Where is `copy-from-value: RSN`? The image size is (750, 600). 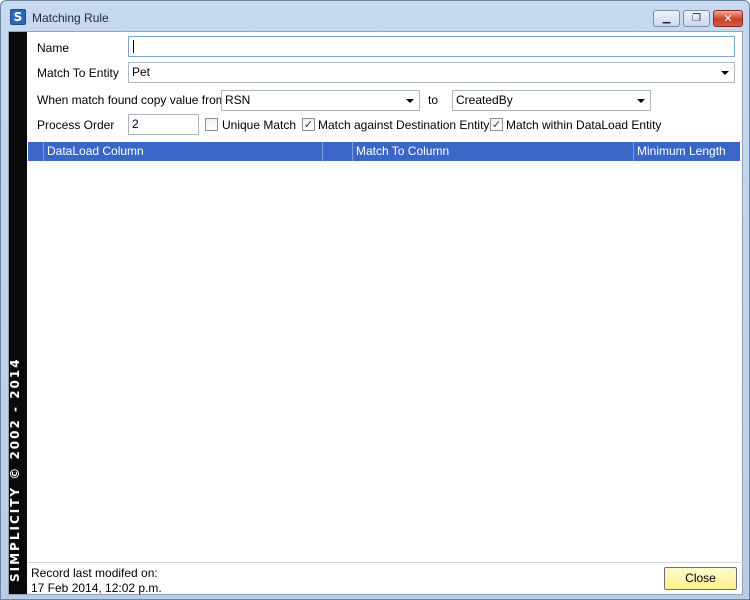 copy-from-value: RSN is located at coordinates (238, 100).